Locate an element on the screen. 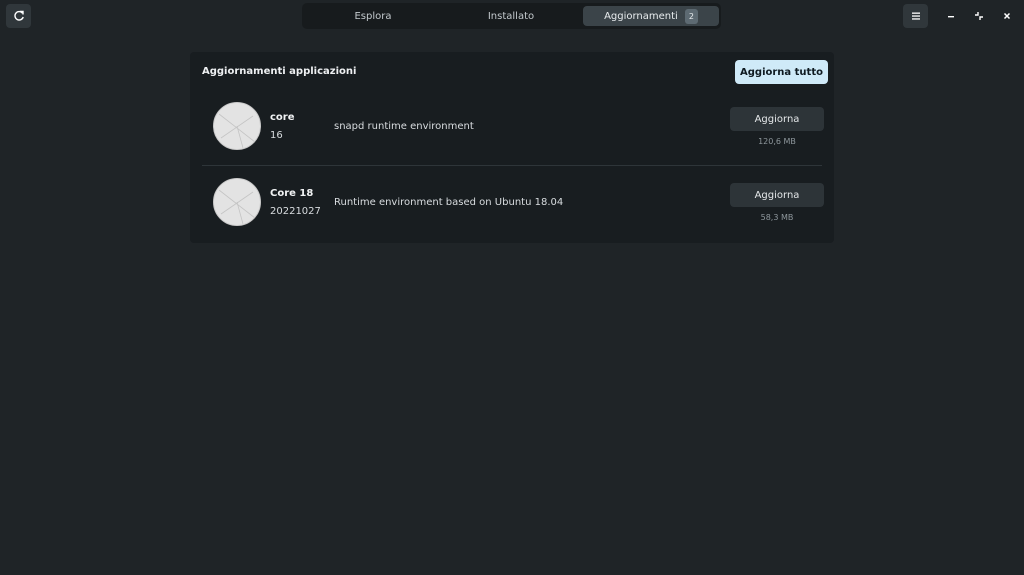 The height and width of the screenshot is (575, 1024). tab-installed: Installato is located at coordinates (511, 16).